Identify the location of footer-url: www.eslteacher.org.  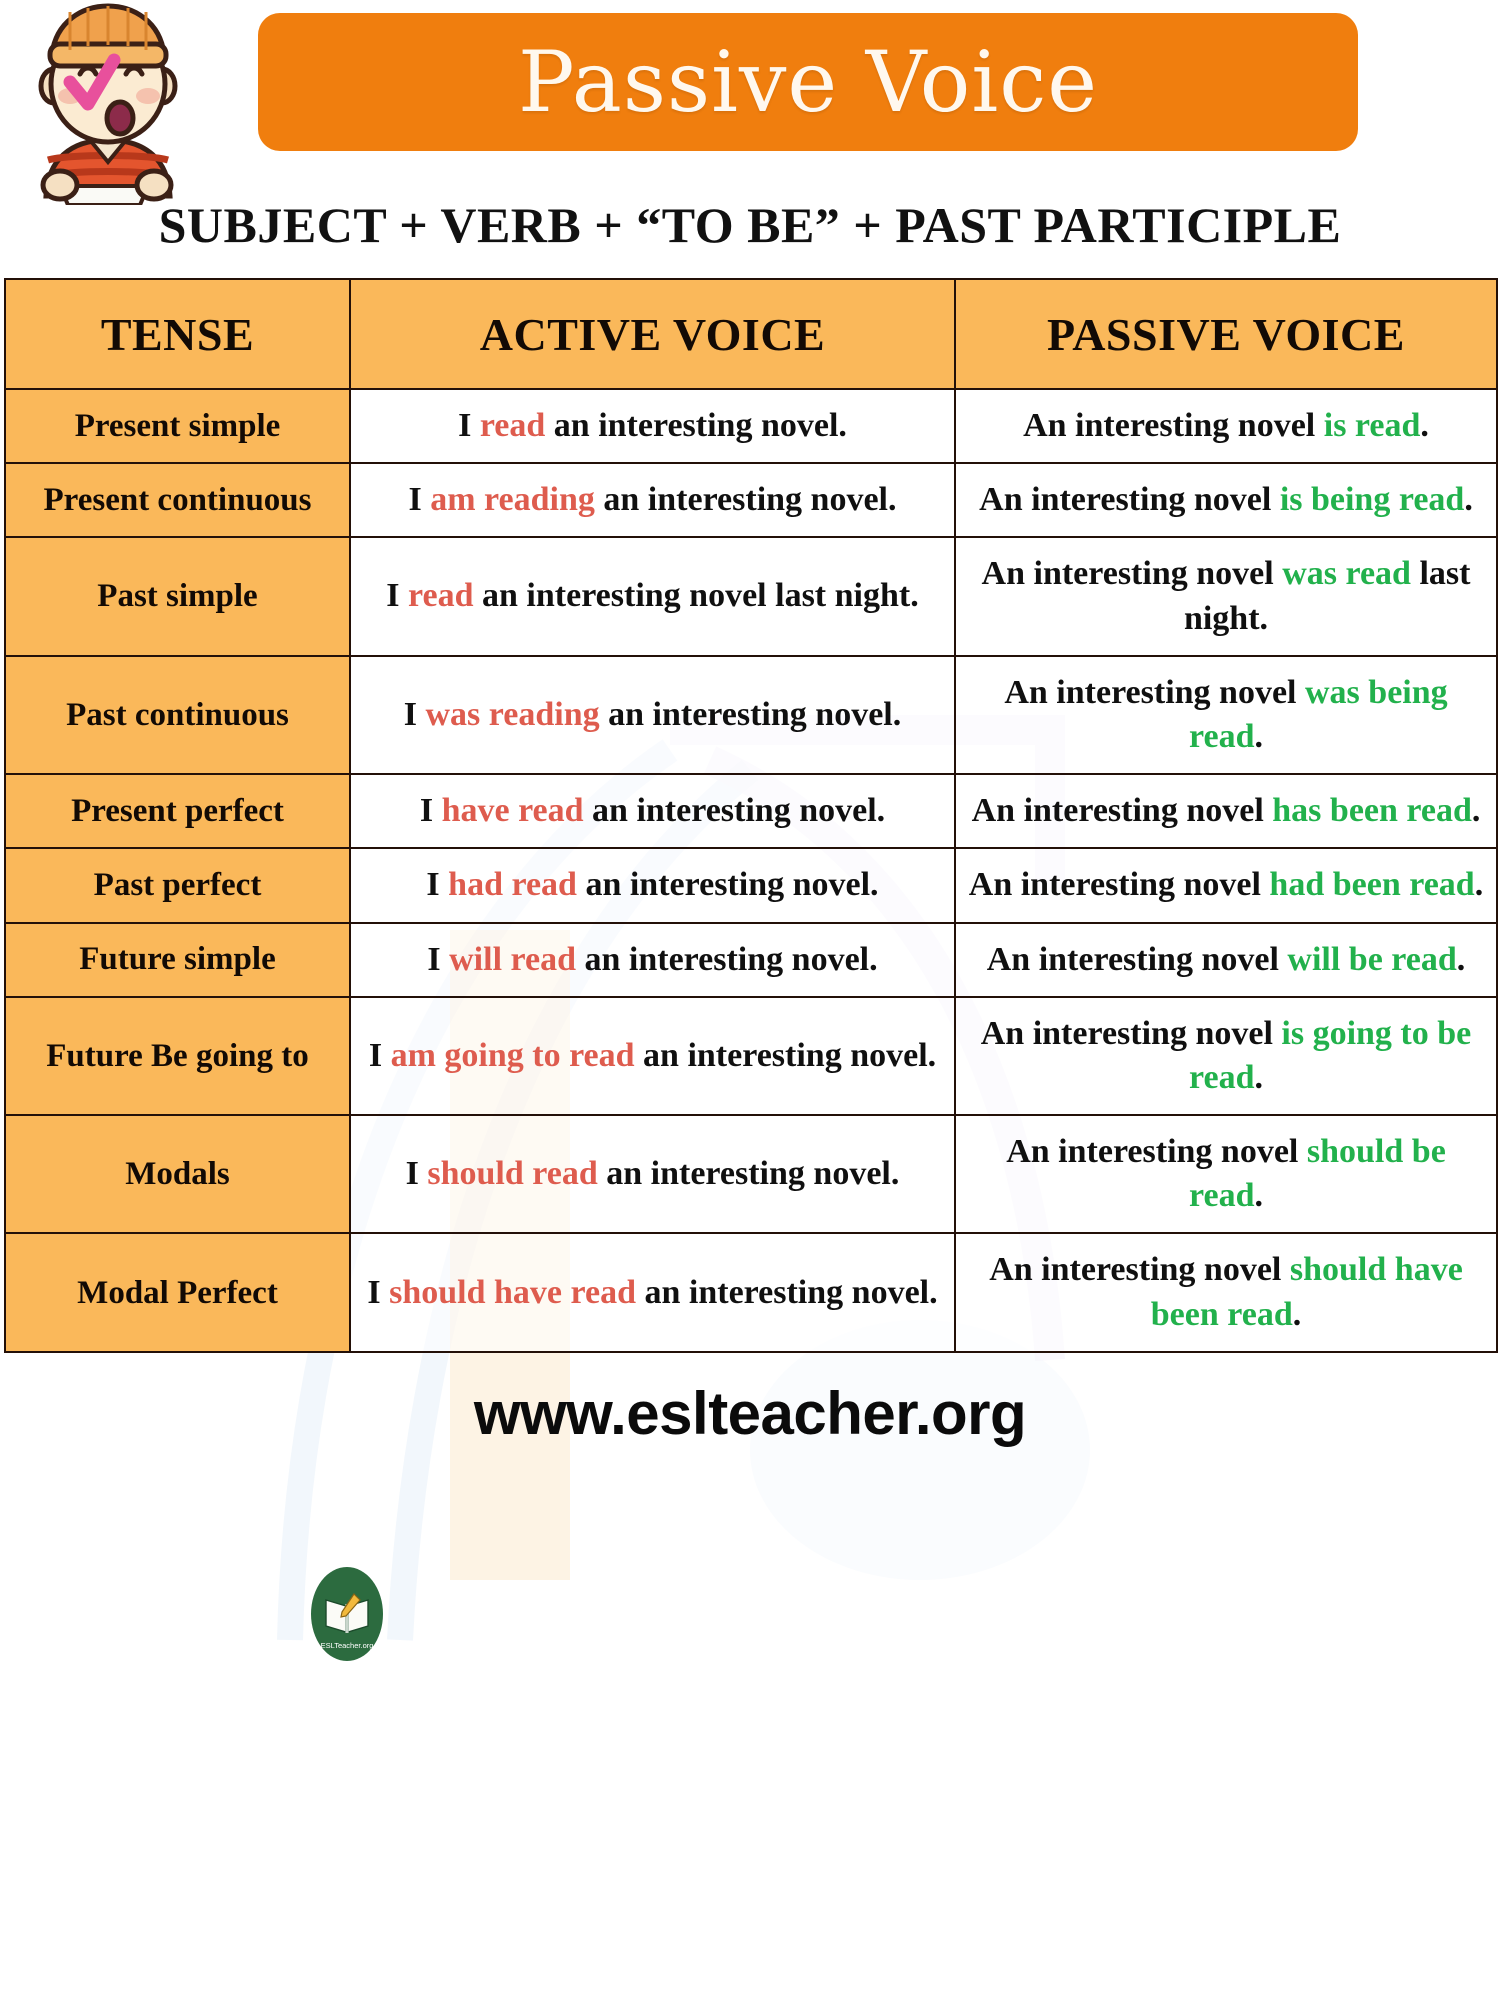
(750, 1413).